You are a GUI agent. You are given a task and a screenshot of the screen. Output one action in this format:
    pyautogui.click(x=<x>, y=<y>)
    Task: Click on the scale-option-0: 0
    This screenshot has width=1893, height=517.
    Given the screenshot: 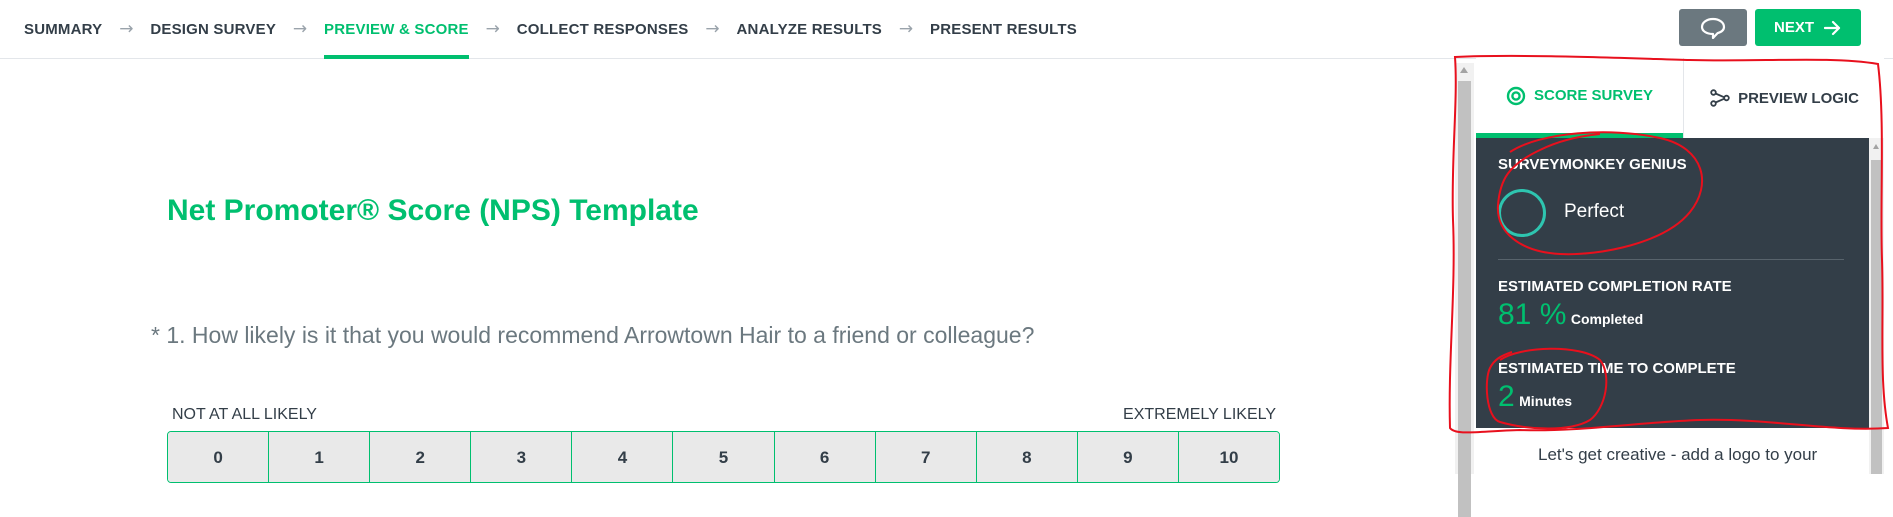 What is the action you would take?
    pyautogui.click(x=219, y=457)
    